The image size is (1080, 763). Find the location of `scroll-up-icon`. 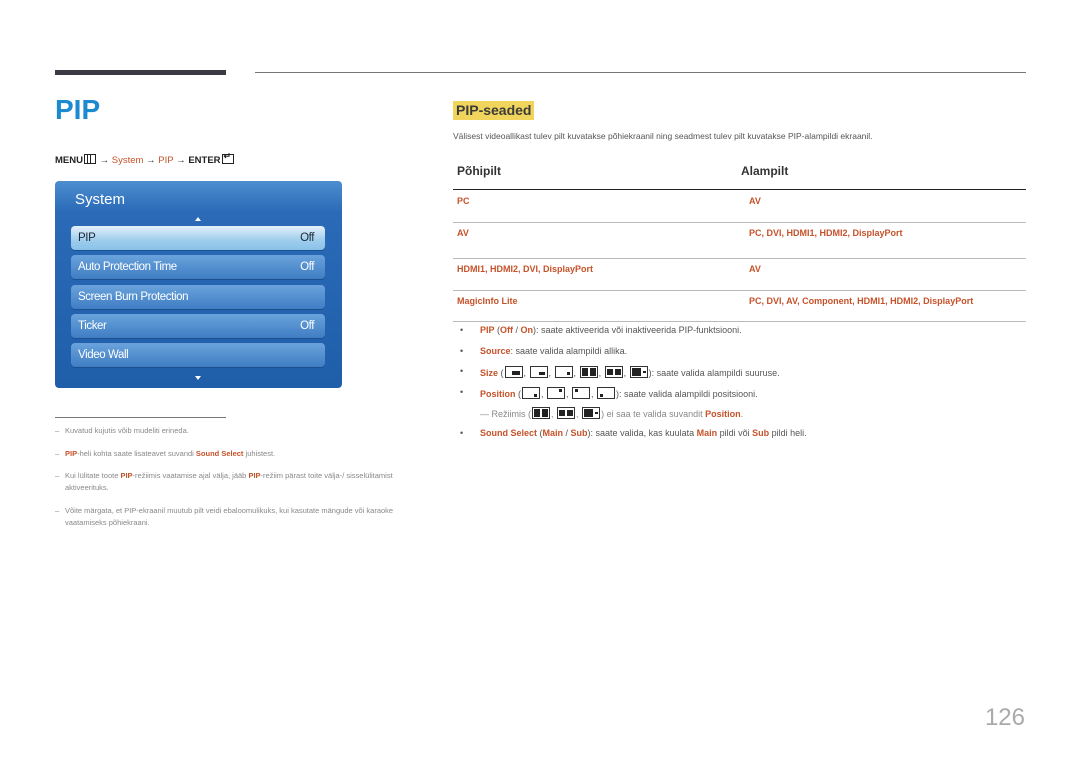

scroll-up-icon is located at coordinates (198, 219).